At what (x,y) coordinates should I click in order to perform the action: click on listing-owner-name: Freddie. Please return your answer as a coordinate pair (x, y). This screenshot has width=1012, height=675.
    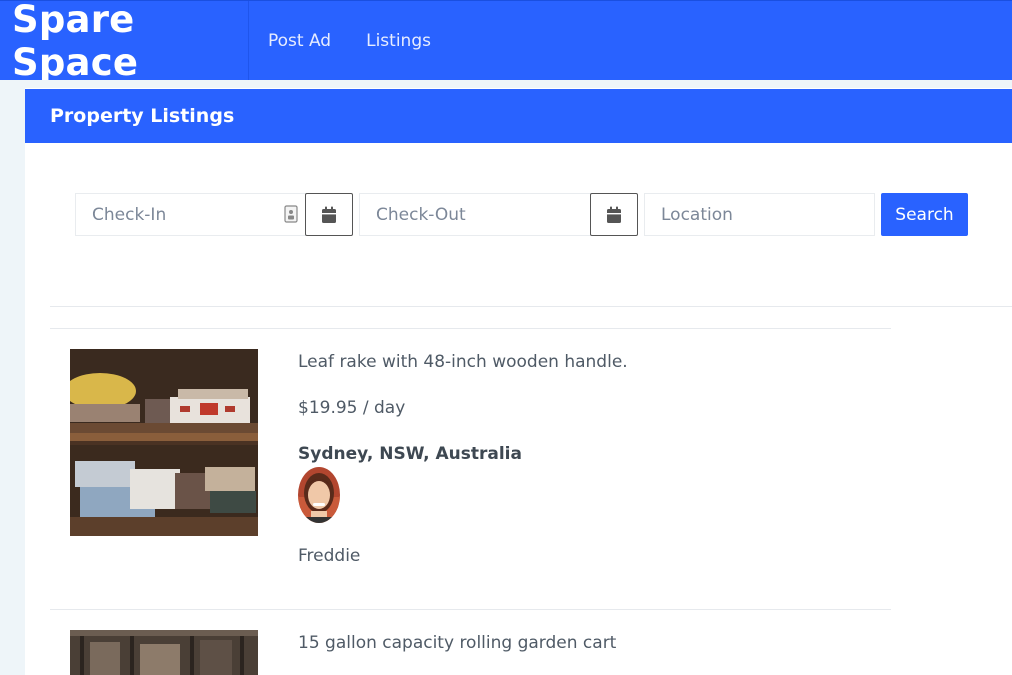
    Looking at the image, I should click on (329, 556).